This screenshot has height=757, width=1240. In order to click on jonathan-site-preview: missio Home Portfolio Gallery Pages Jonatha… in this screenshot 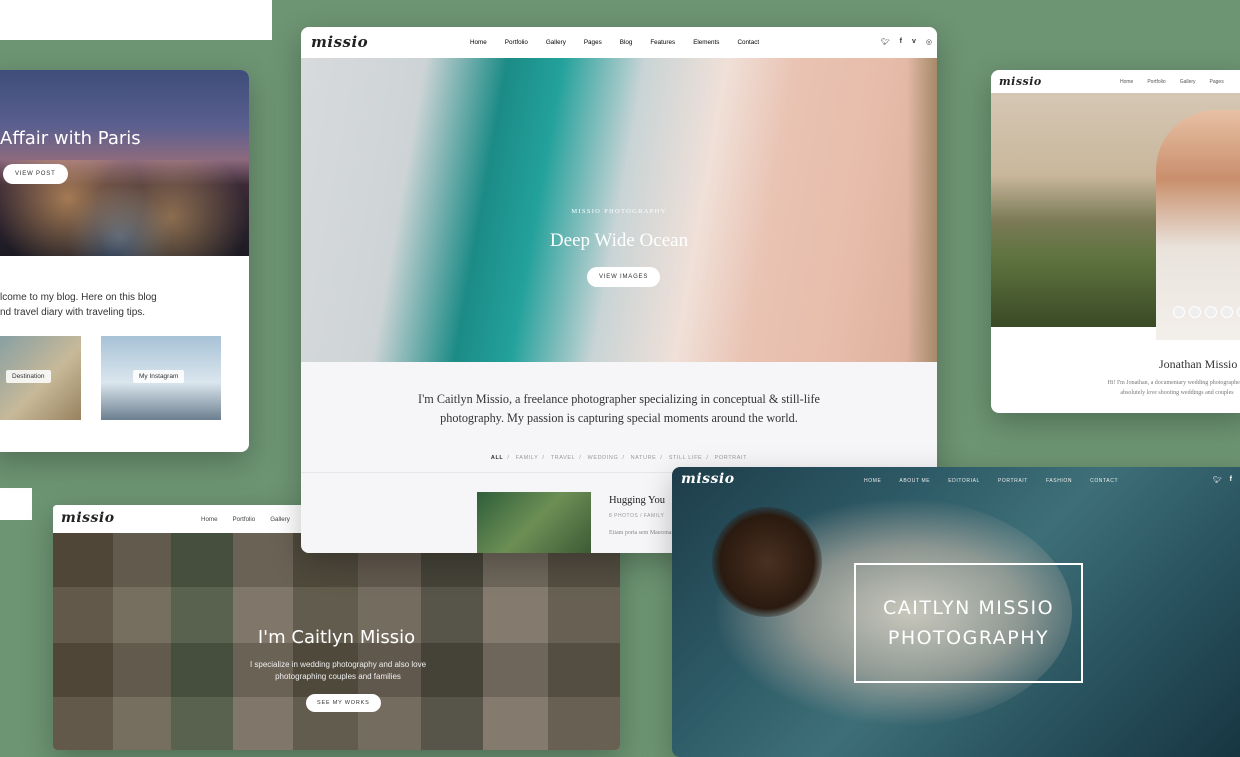, I will do `click(1115, 241)`.